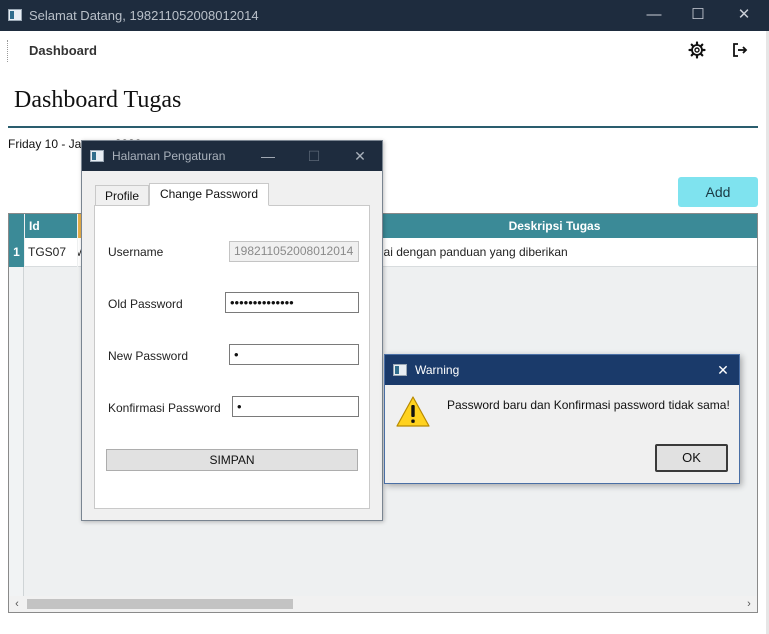 The image size is (769, 634). Describe the element at coordinates (384, 15) in the screenshot. I see `main-titlebar: Selamat Datang, 198211052008012014 — ☐ ✕` at that location.